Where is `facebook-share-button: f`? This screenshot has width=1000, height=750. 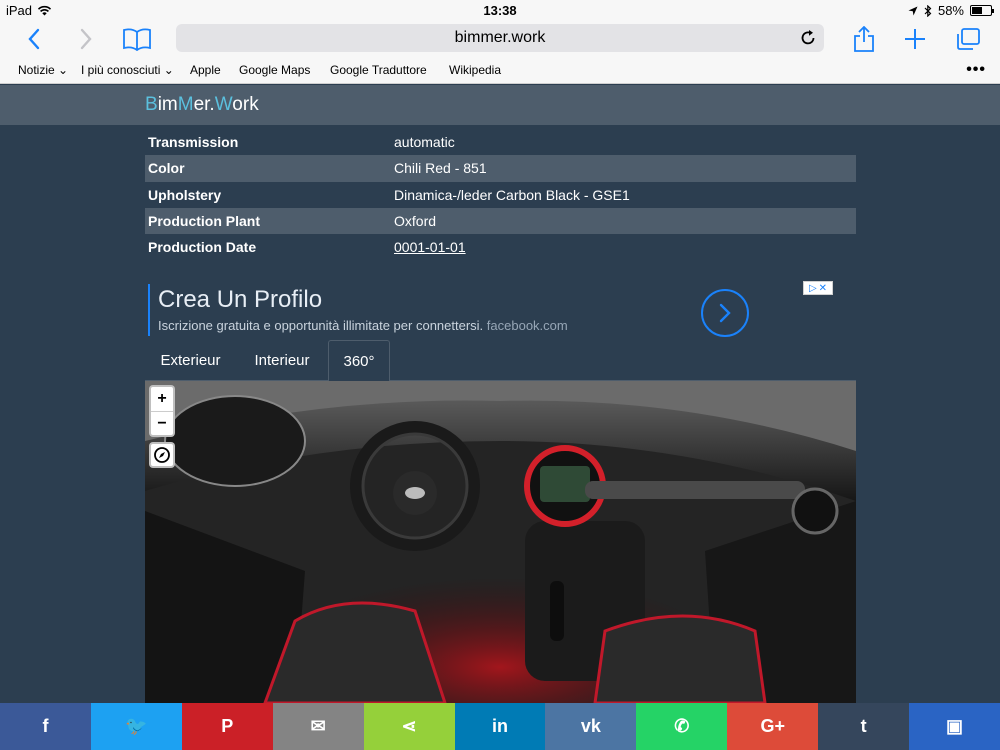 facebook-share-button: f is located at coordinates (45, 726).